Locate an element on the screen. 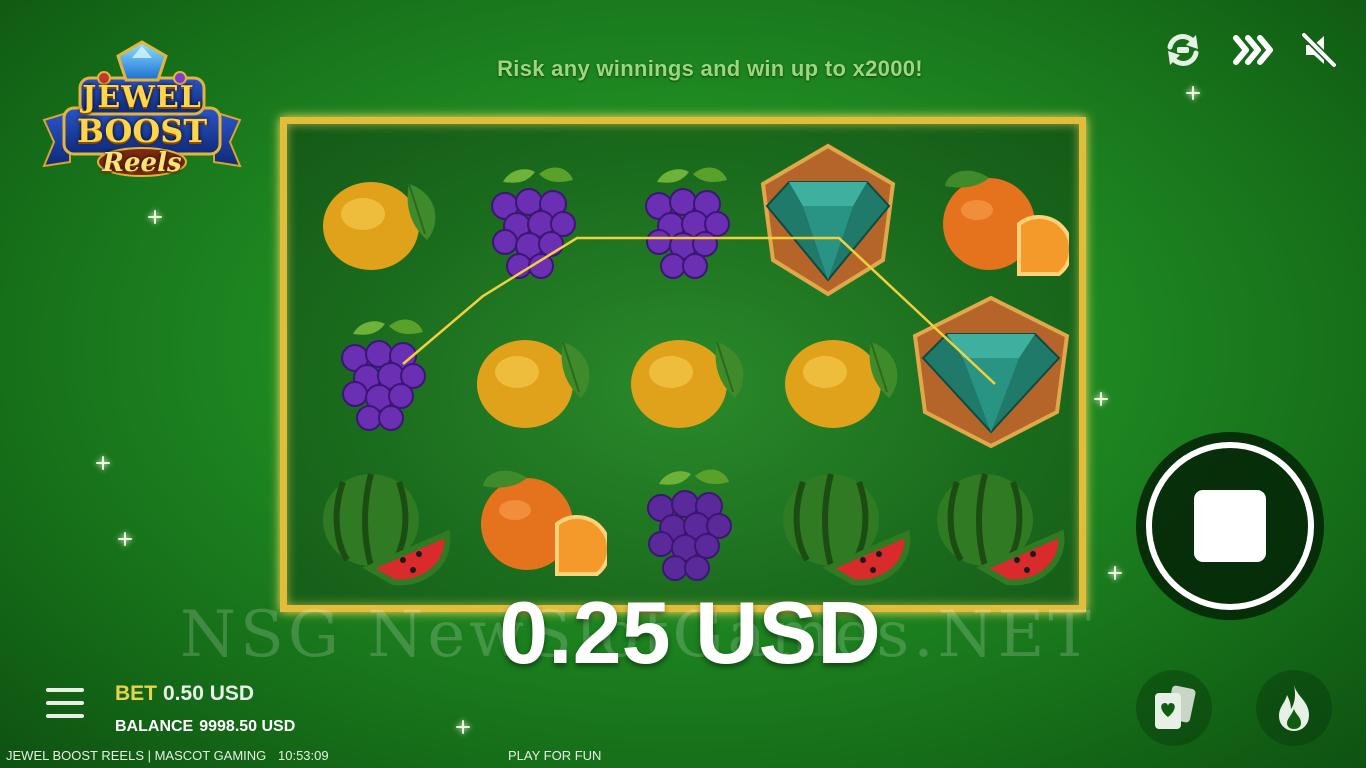  bet-value: 0.50 USD is located at coordinates (209, 693).